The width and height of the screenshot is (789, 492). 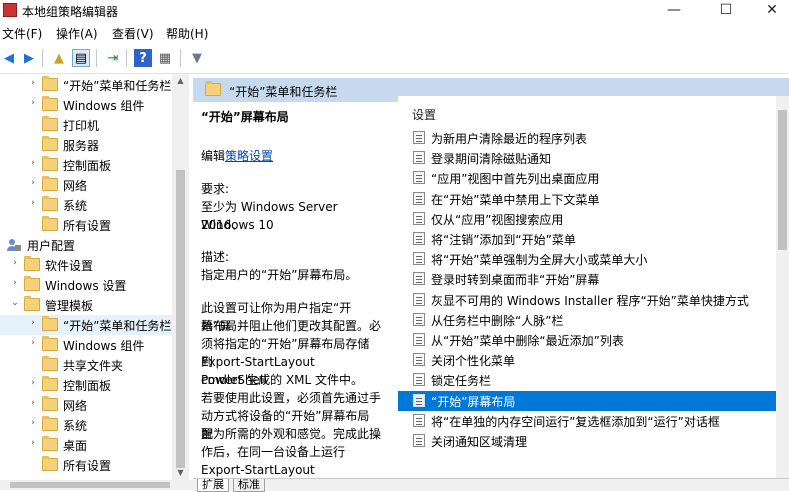 I want to click on back-arrow-icon: ◀, so click(x=9, y=58).